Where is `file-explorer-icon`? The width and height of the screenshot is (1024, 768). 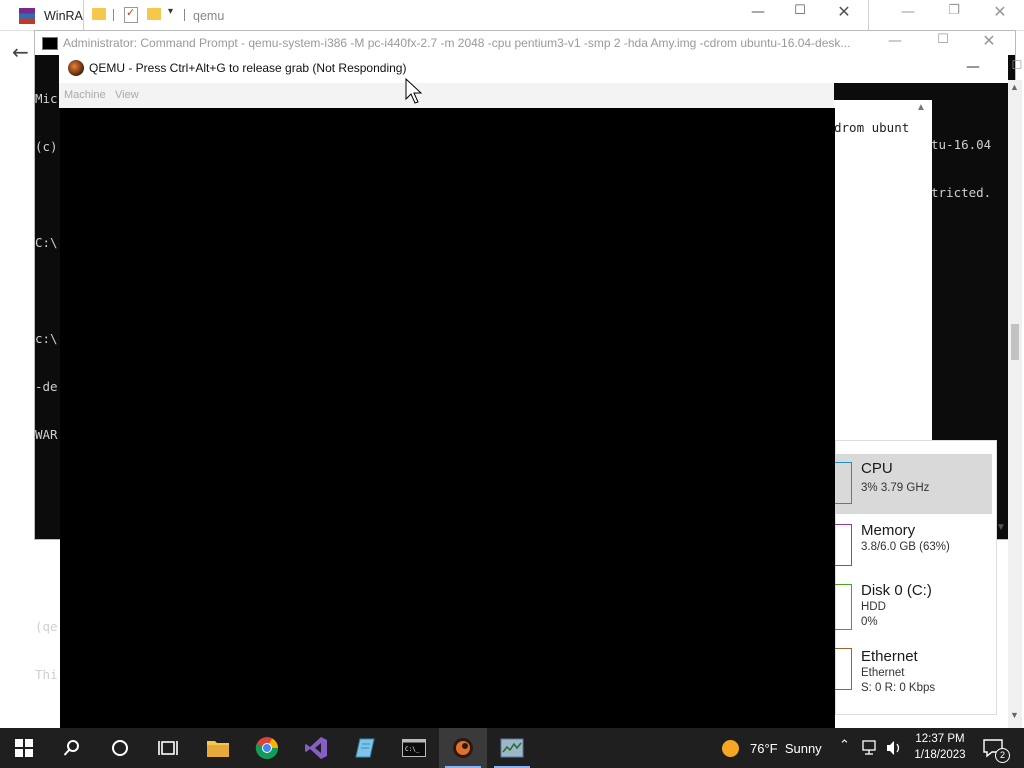
file-explorer-icon is located at coordinates (218, 748).